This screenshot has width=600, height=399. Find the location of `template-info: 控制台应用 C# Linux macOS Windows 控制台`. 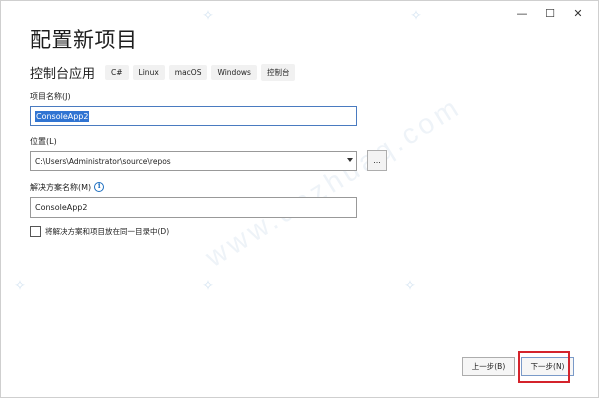

template-info: 控制台应用 C# Linux macOS Windows 控制台 is located at coordinates (164, 72).